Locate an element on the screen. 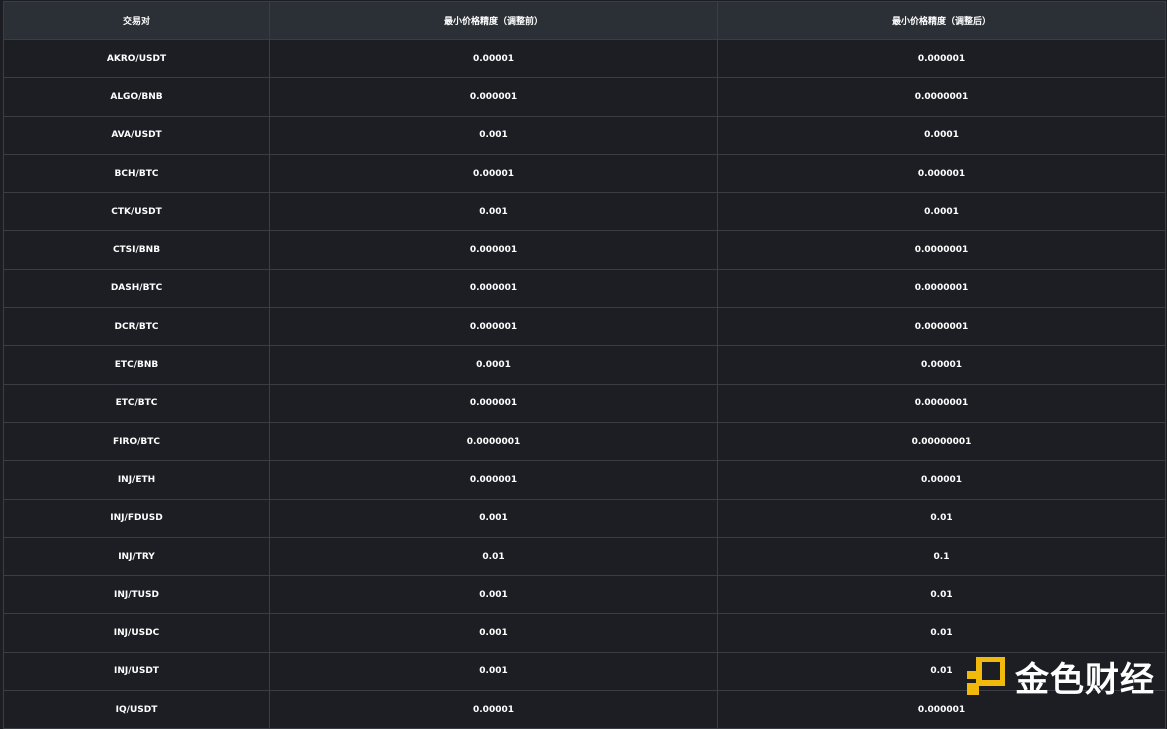  table-header-row: 交易对 最小价格精度（调整前） 最小价格精度（调整后） is located at coordinates (585, 21).